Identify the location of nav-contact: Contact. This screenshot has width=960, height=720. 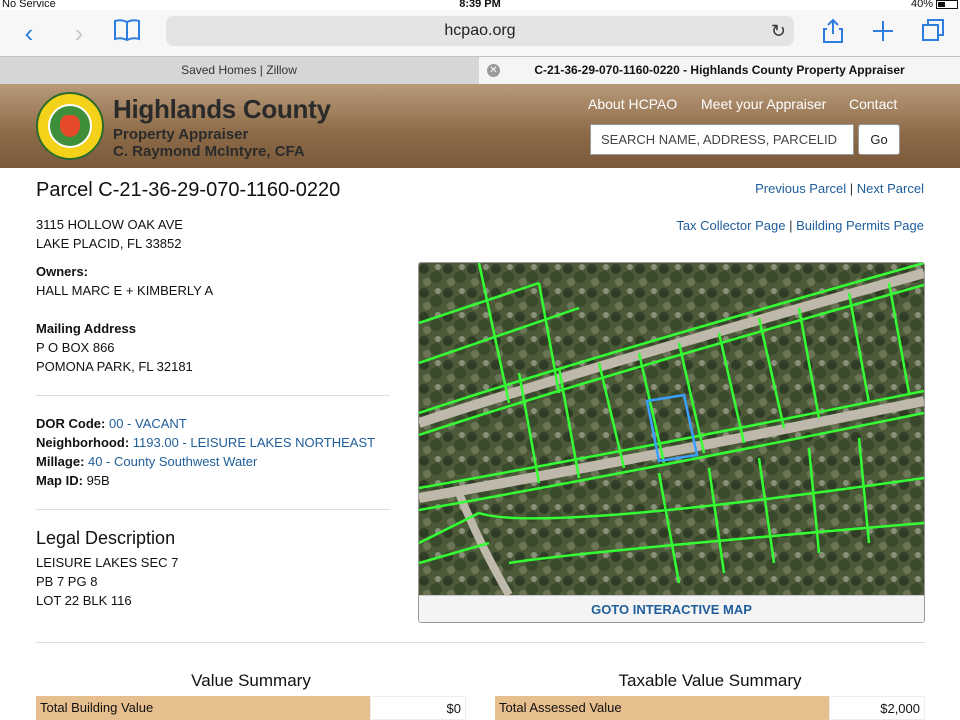
(873, 104).